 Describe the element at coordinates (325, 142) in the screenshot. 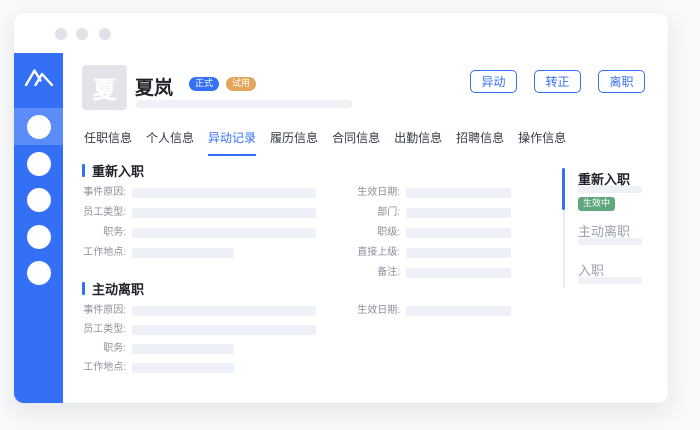

I see `info-tabs: 任职信息 个人信息 异动记录 履历信息 合同信息 出勤信息 招聘信息 操作信息` at that location.